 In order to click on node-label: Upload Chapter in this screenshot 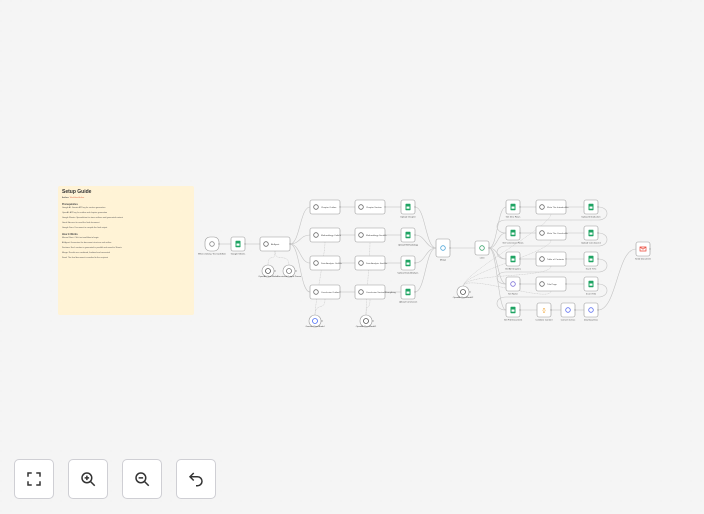, I will do `click(408, 217)`.